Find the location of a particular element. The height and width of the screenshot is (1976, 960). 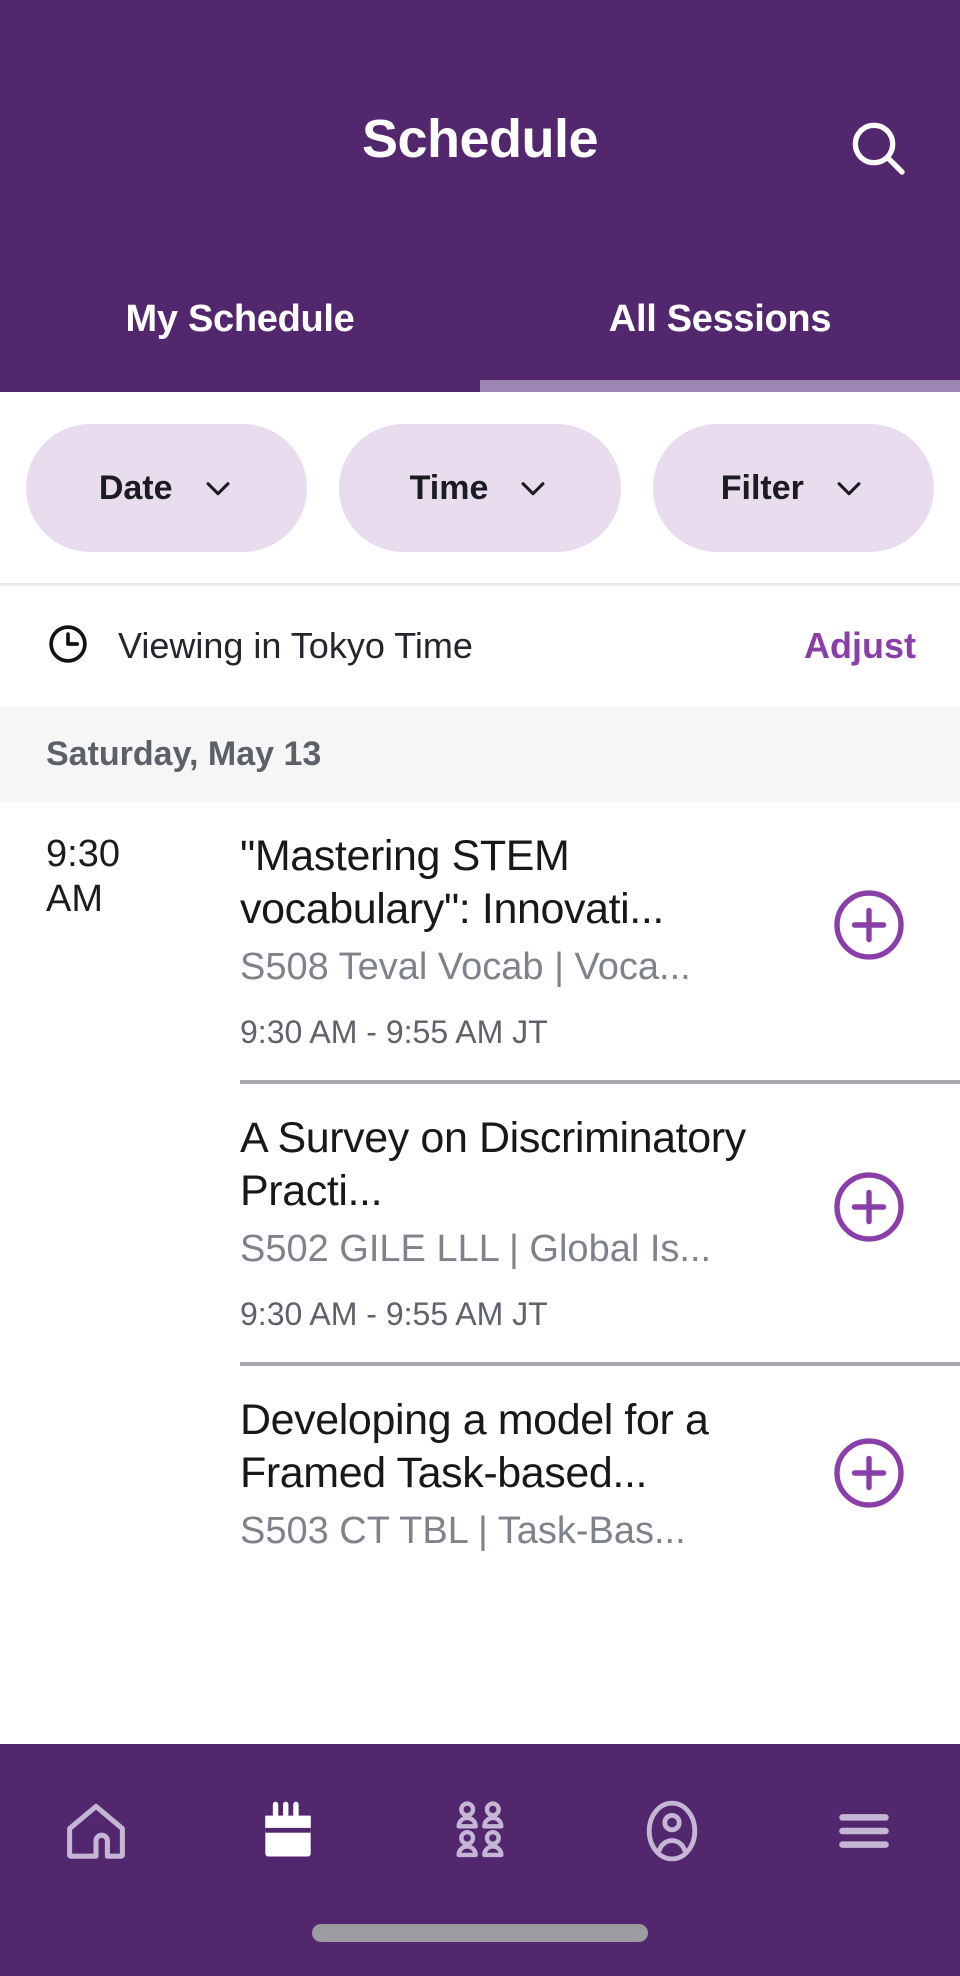

session-time-gutter: 9:30 AM is located at coordinates (143, 862).